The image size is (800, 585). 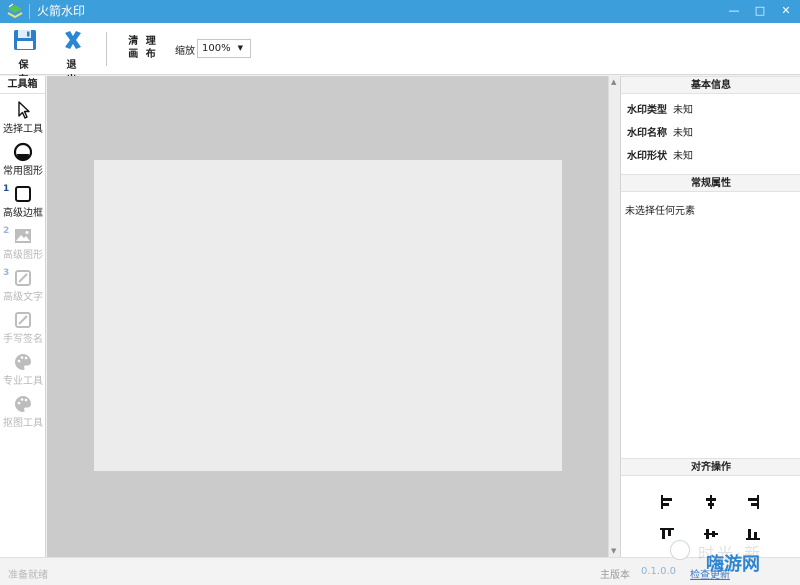 I want to click on align-top-icon, so click(x=667, y=534).